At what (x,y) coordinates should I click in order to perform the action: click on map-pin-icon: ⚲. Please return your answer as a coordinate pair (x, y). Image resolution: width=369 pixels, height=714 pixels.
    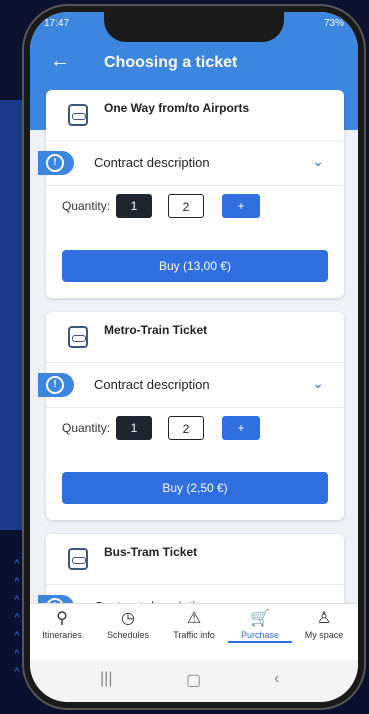
    Looking at the image, I should click on (62, 618).